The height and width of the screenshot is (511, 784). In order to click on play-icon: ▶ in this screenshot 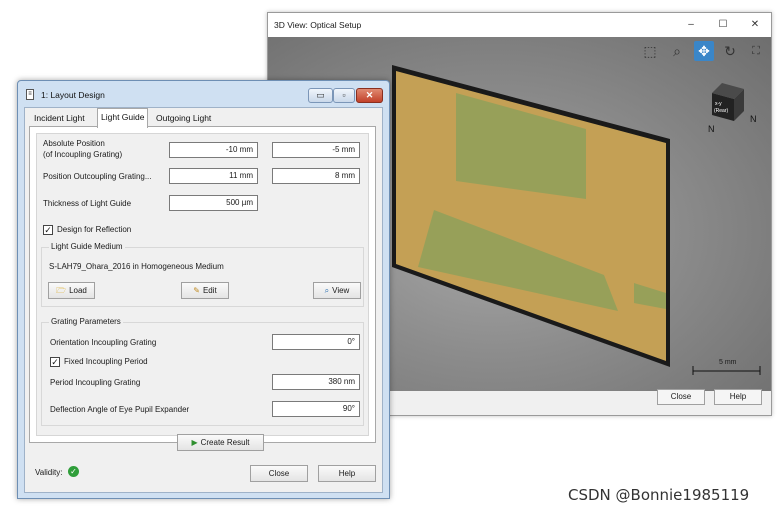, I will do `click(194, 442)`.